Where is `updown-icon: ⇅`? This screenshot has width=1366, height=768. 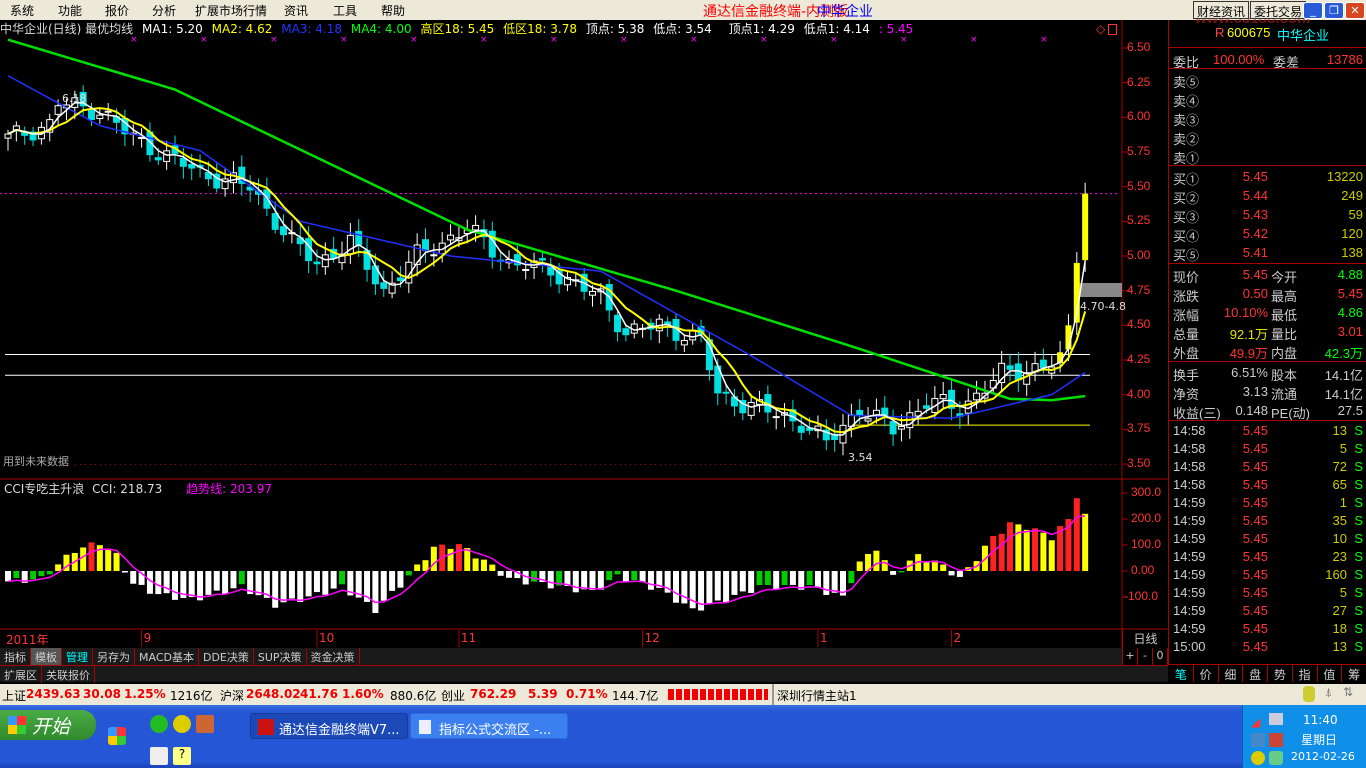 updown-icon: ⇅ is located at coordinates (1348, 692).